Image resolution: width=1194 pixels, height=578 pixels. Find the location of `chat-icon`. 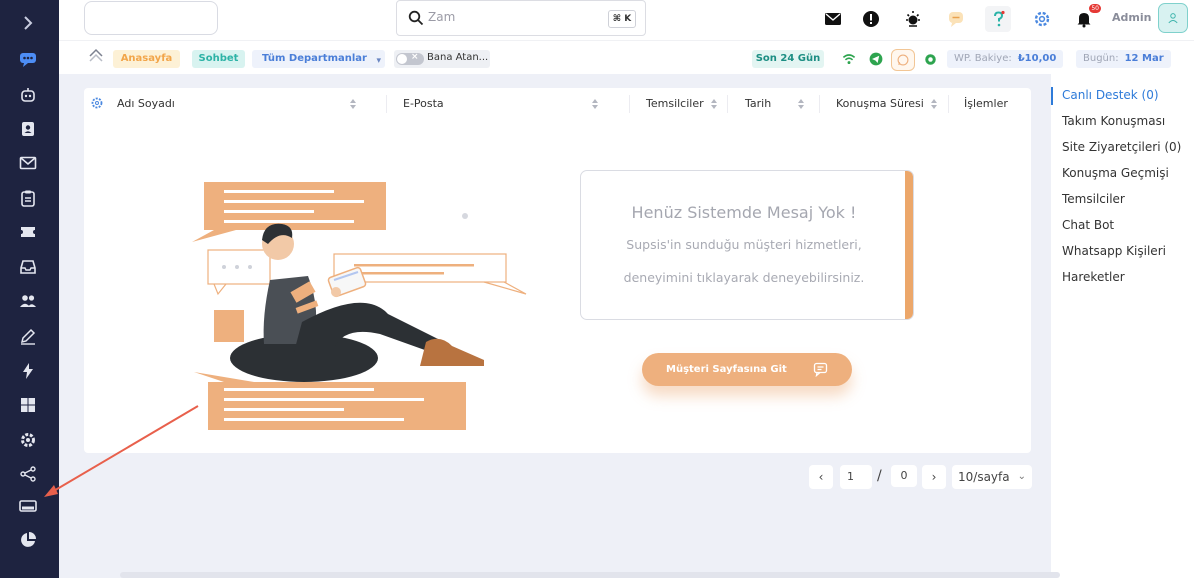

chat-icon is located at coordinates (28, 59).